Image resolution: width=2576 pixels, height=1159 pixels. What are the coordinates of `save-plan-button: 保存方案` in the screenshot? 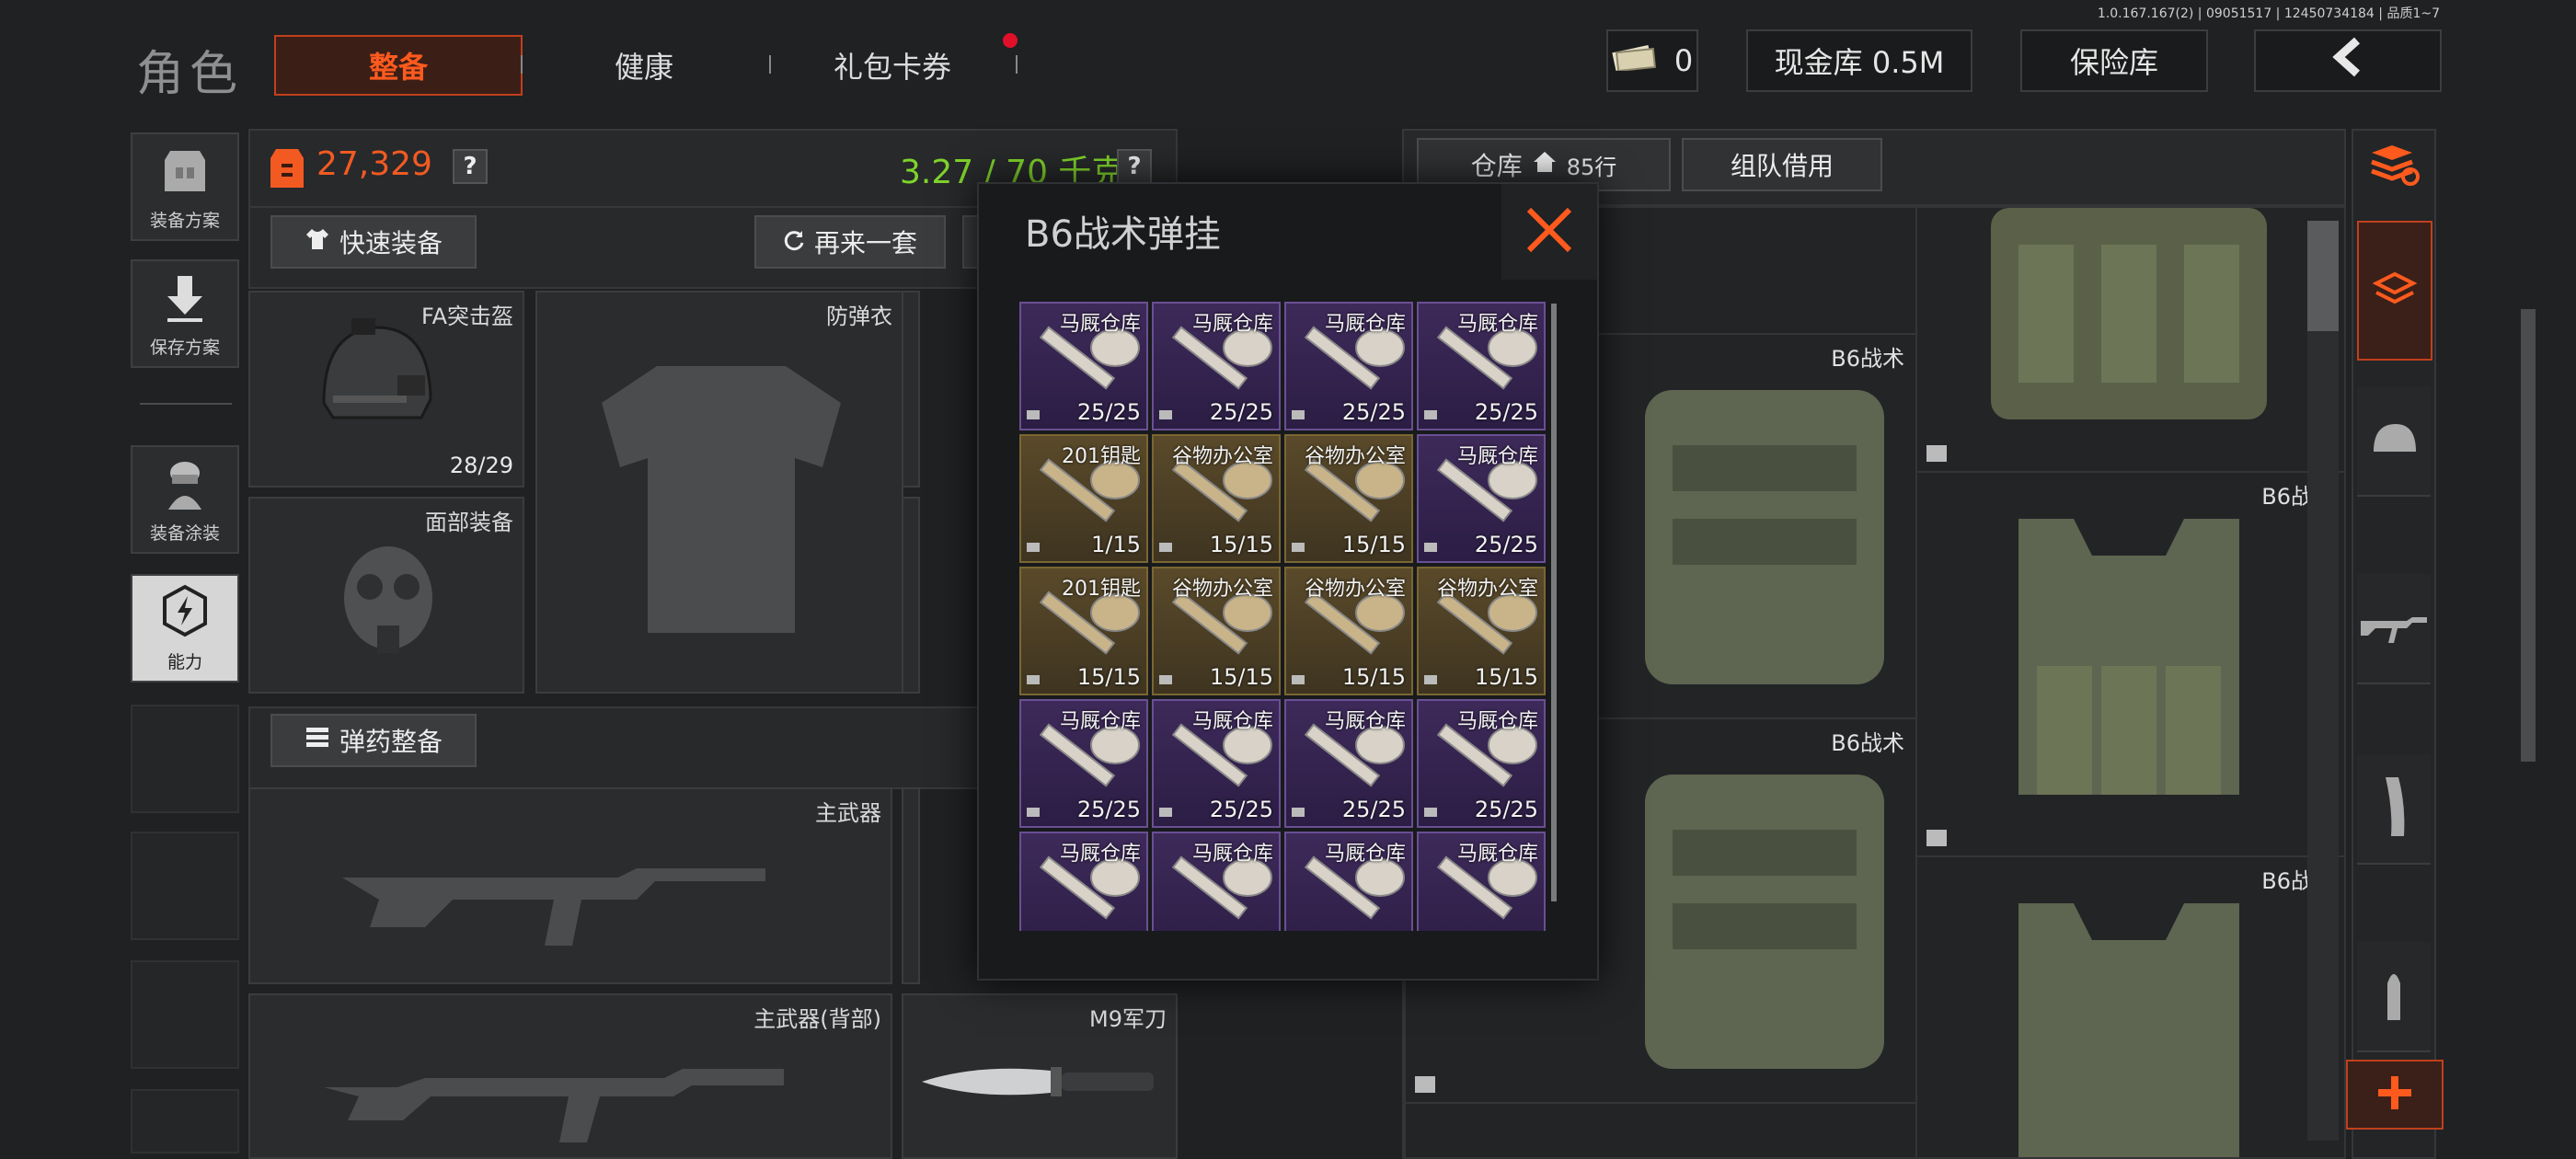 It's located at (185, 313).